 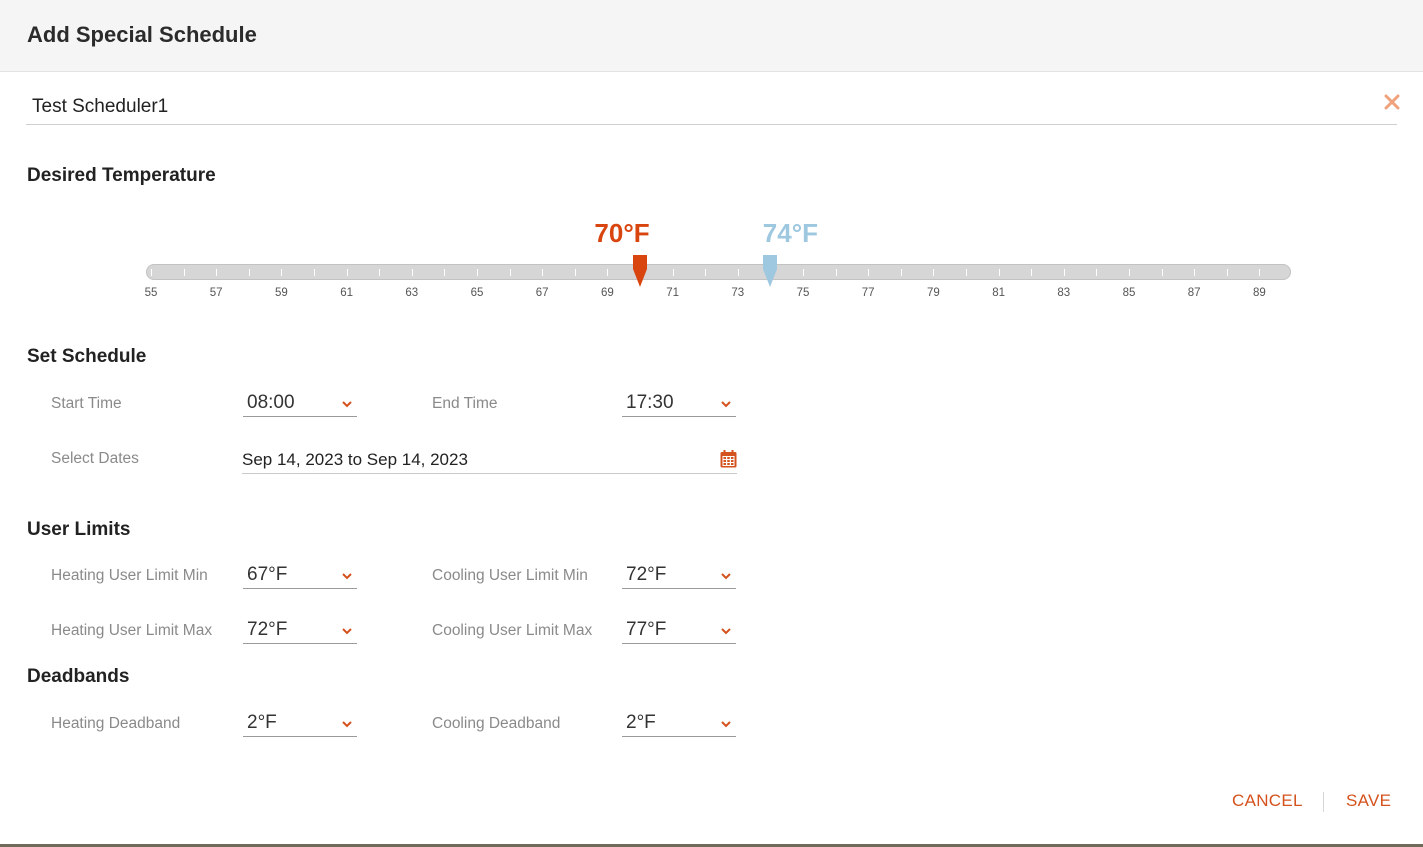 I want to click on cooling-limit-min-select: 72°F, so click(x=679, y=575).